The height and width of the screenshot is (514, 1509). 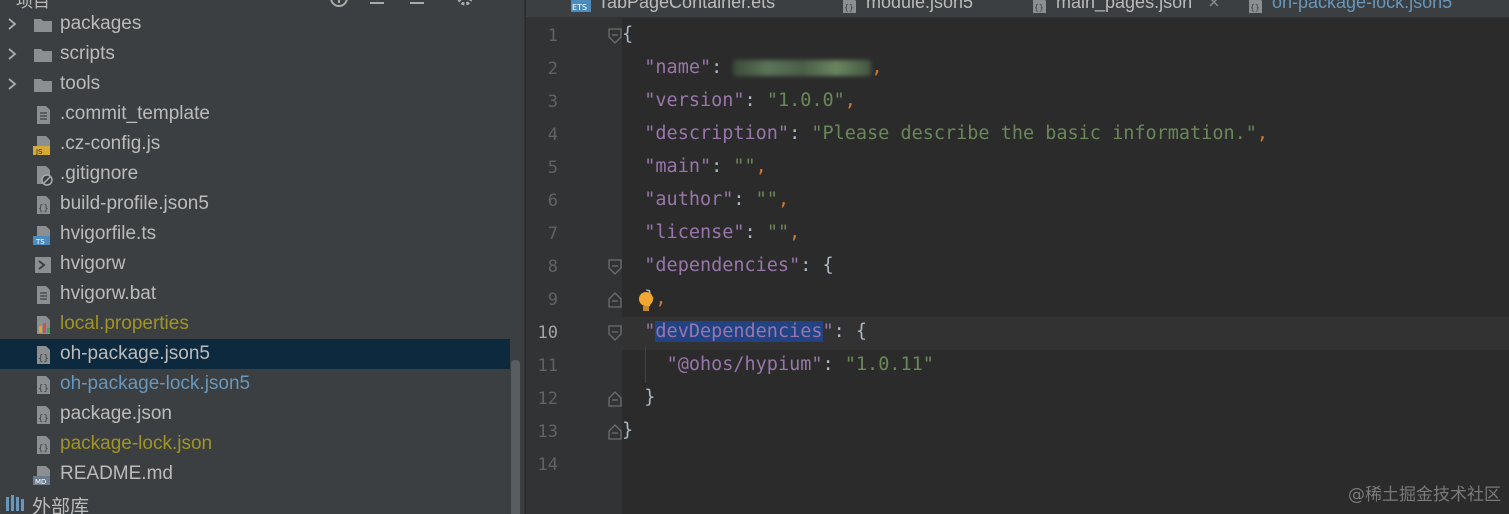 I want to click on tree-item-package-lock: {} package-lock.json, so click(x=255, y=444).